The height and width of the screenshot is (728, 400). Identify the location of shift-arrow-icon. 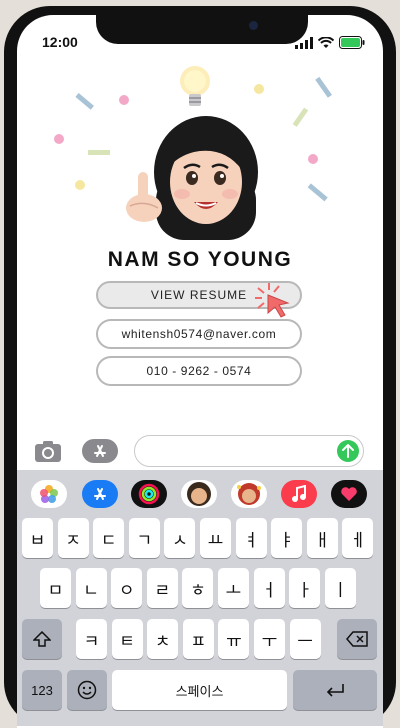
(42, 639).